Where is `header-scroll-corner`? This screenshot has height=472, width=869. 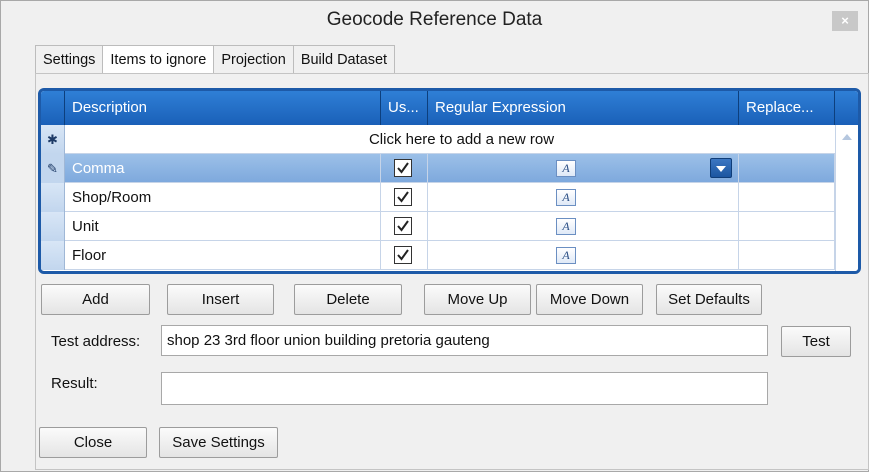 header-scroll-corner is located at coordinates (846, 108).